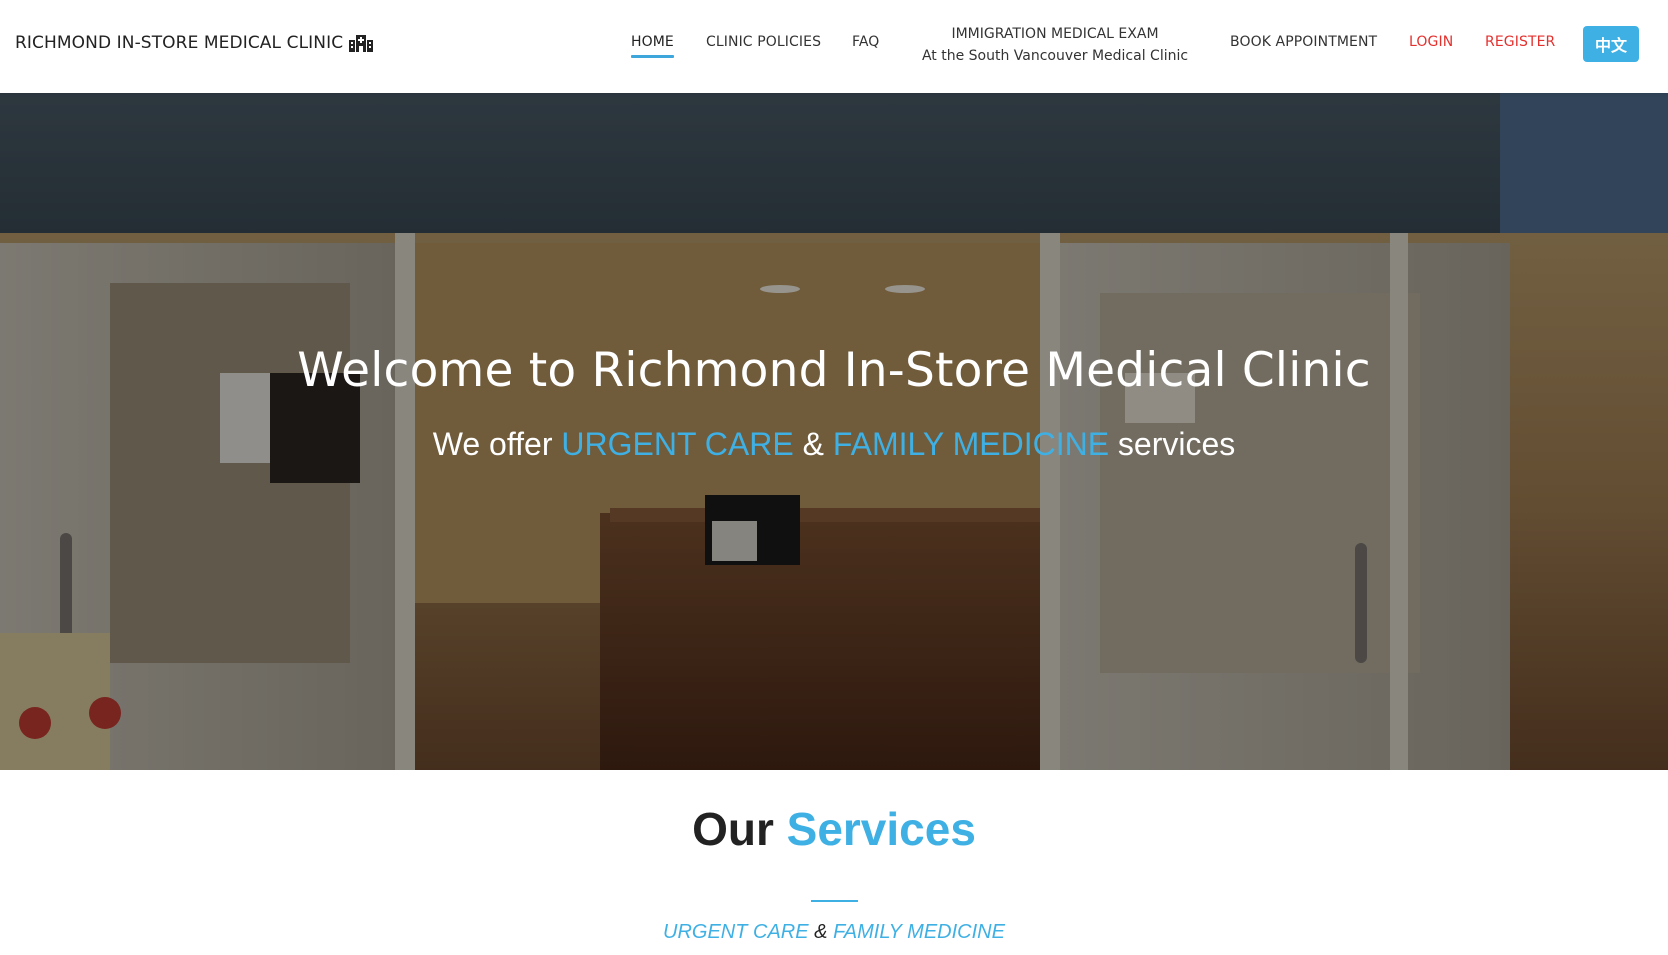  Describe the element at coordinates (881, 829) in the screenshot. I see `services-heading-highlight: Services` at that location.